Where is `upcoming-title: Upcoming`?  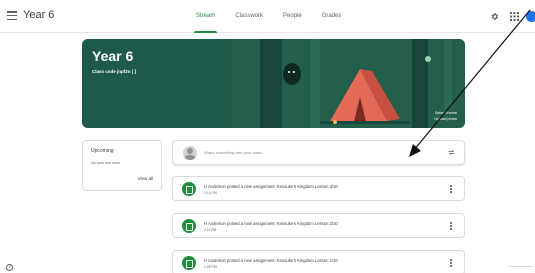
upcoming-title: Upcoming is located at coordinates (102, 151).